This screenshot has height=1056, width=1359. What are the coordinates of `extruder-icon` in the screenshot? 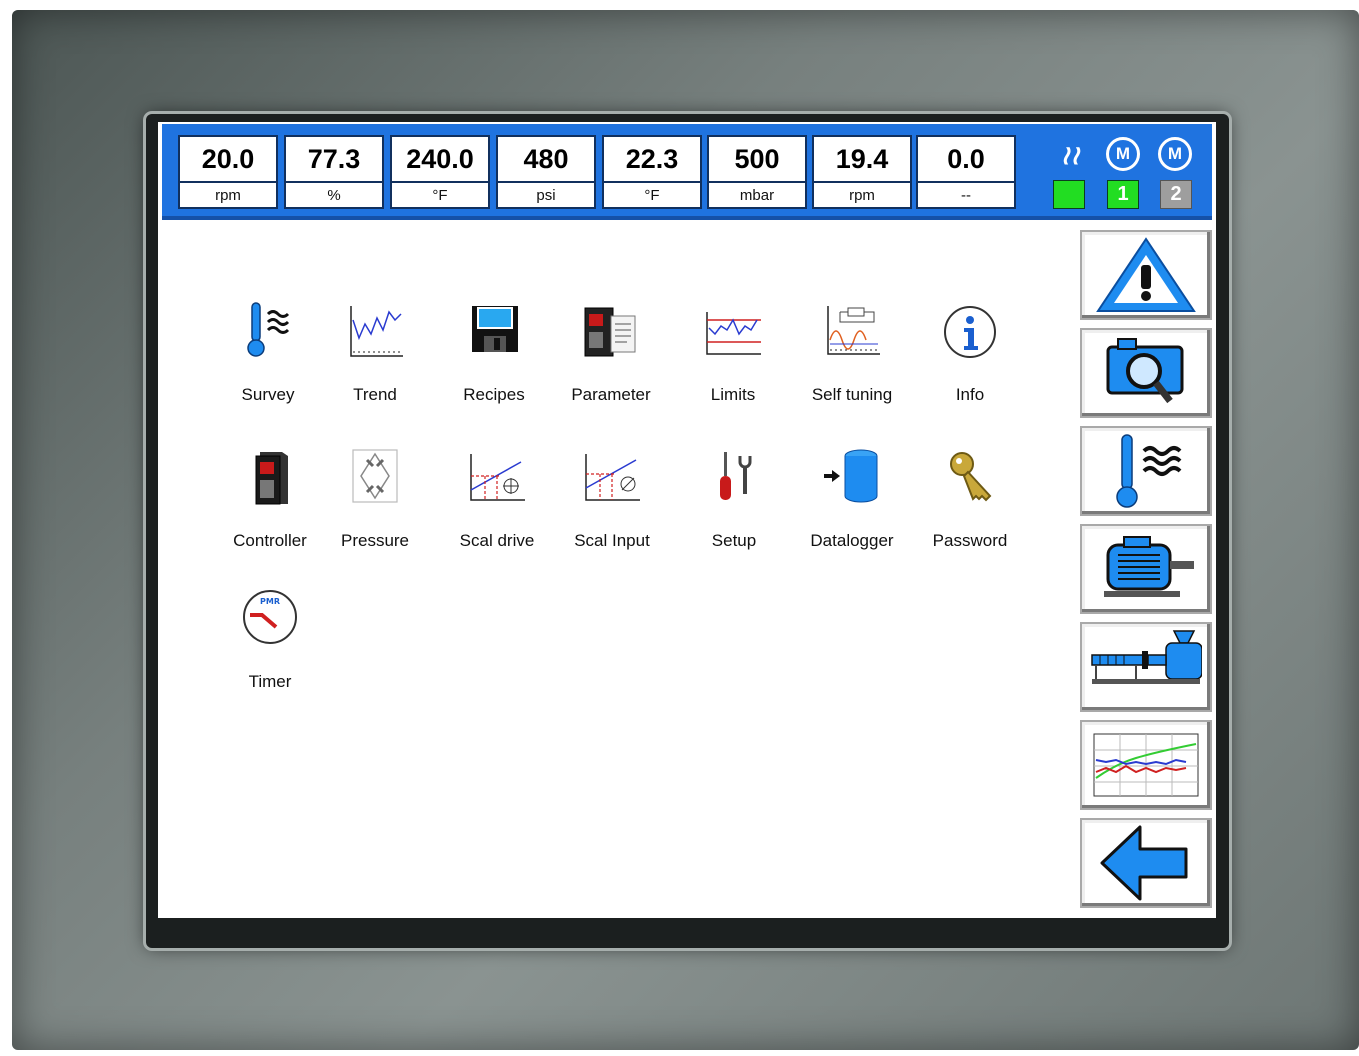 It's located at (1146, 657).